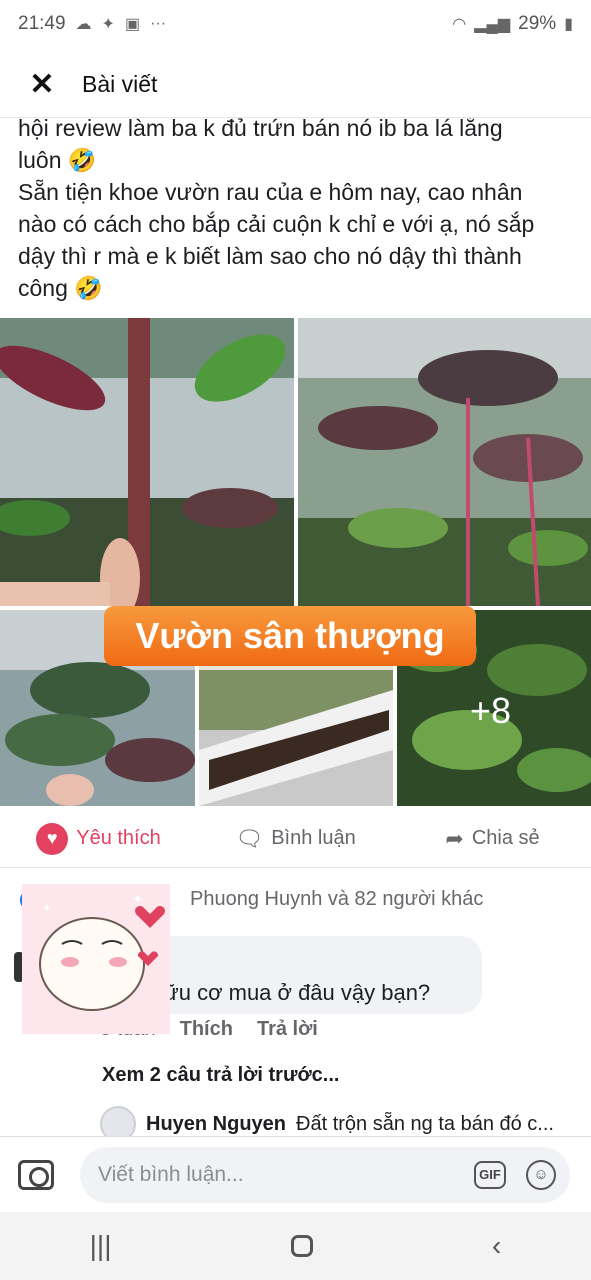  I want to click on status-bar: 21:49 ☁ ✦ ▣ ··· ◠ ▂▄▆ 29% ▮, so click(295, 24).